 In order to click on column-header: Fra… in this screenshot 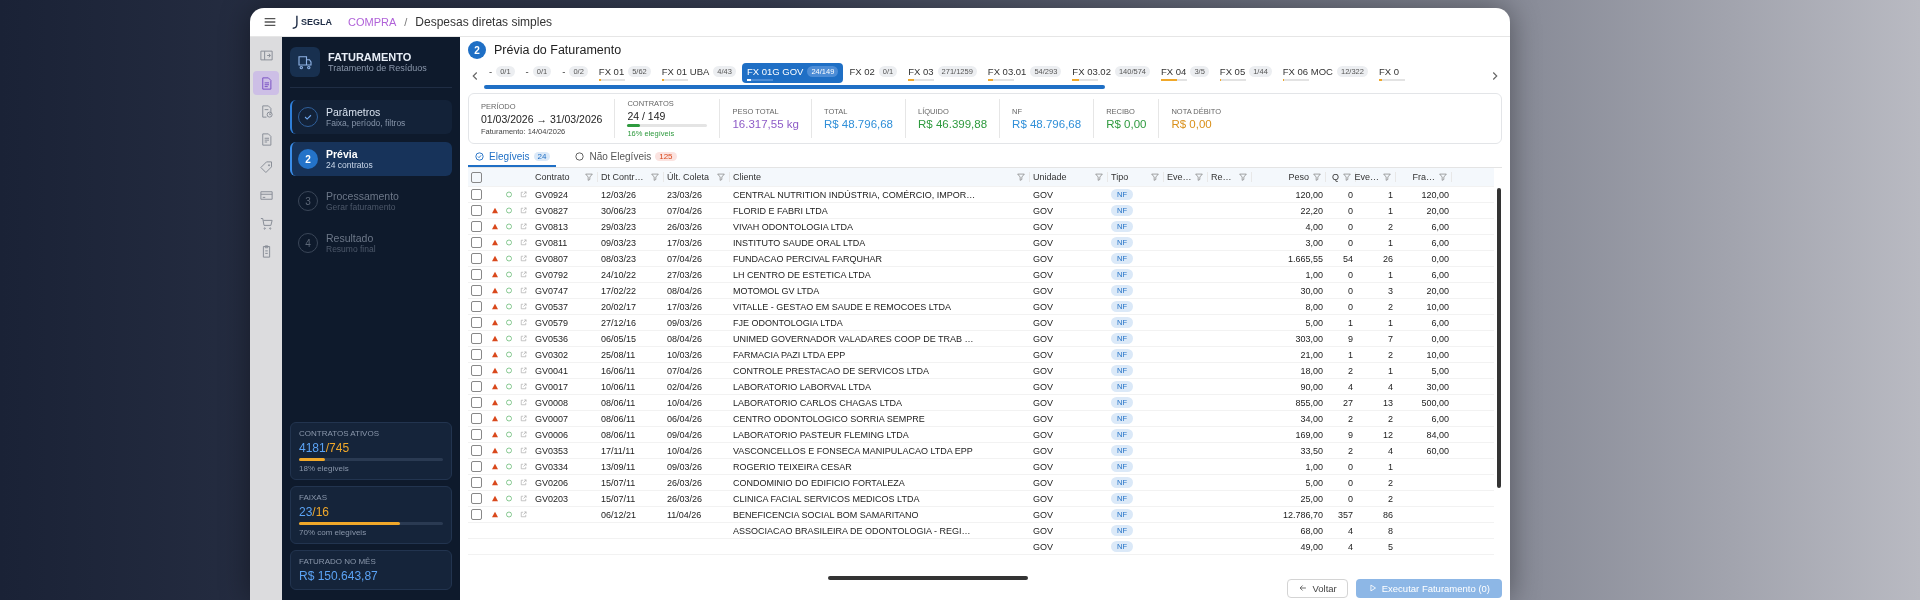, I will do `click(1423, 177)`.